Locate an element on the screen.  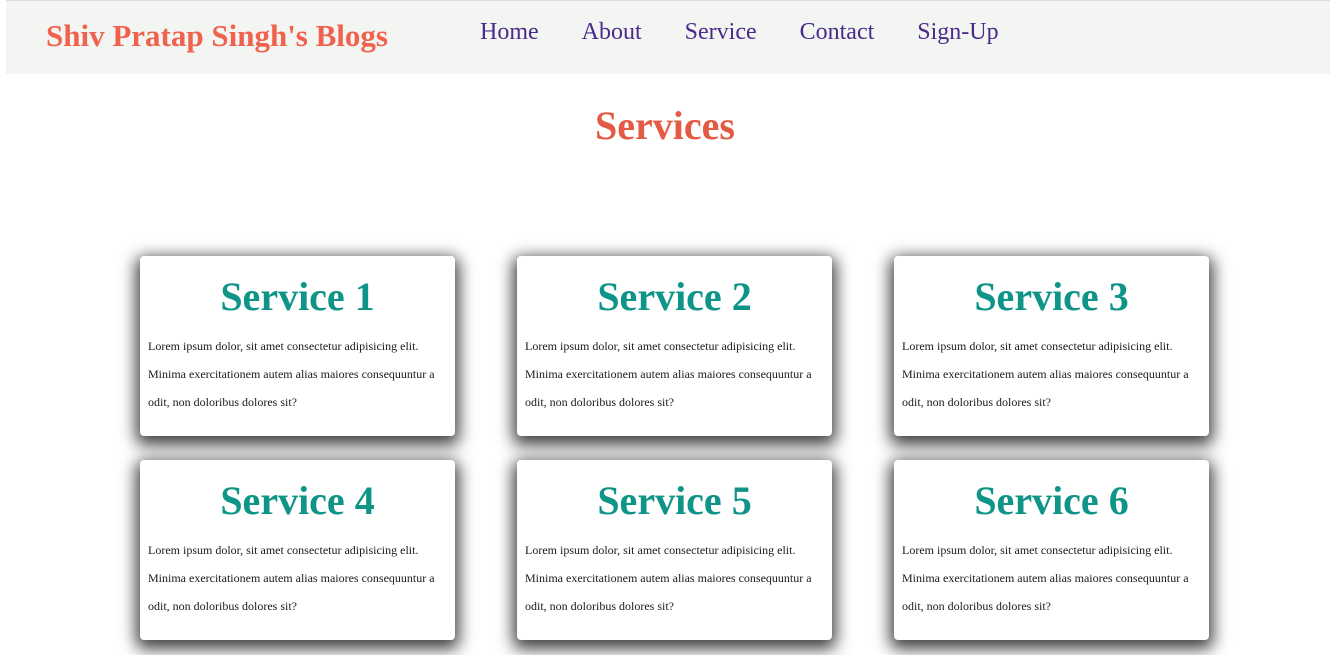
service-card-title: Service 1 is located at coordinates (297, 296).